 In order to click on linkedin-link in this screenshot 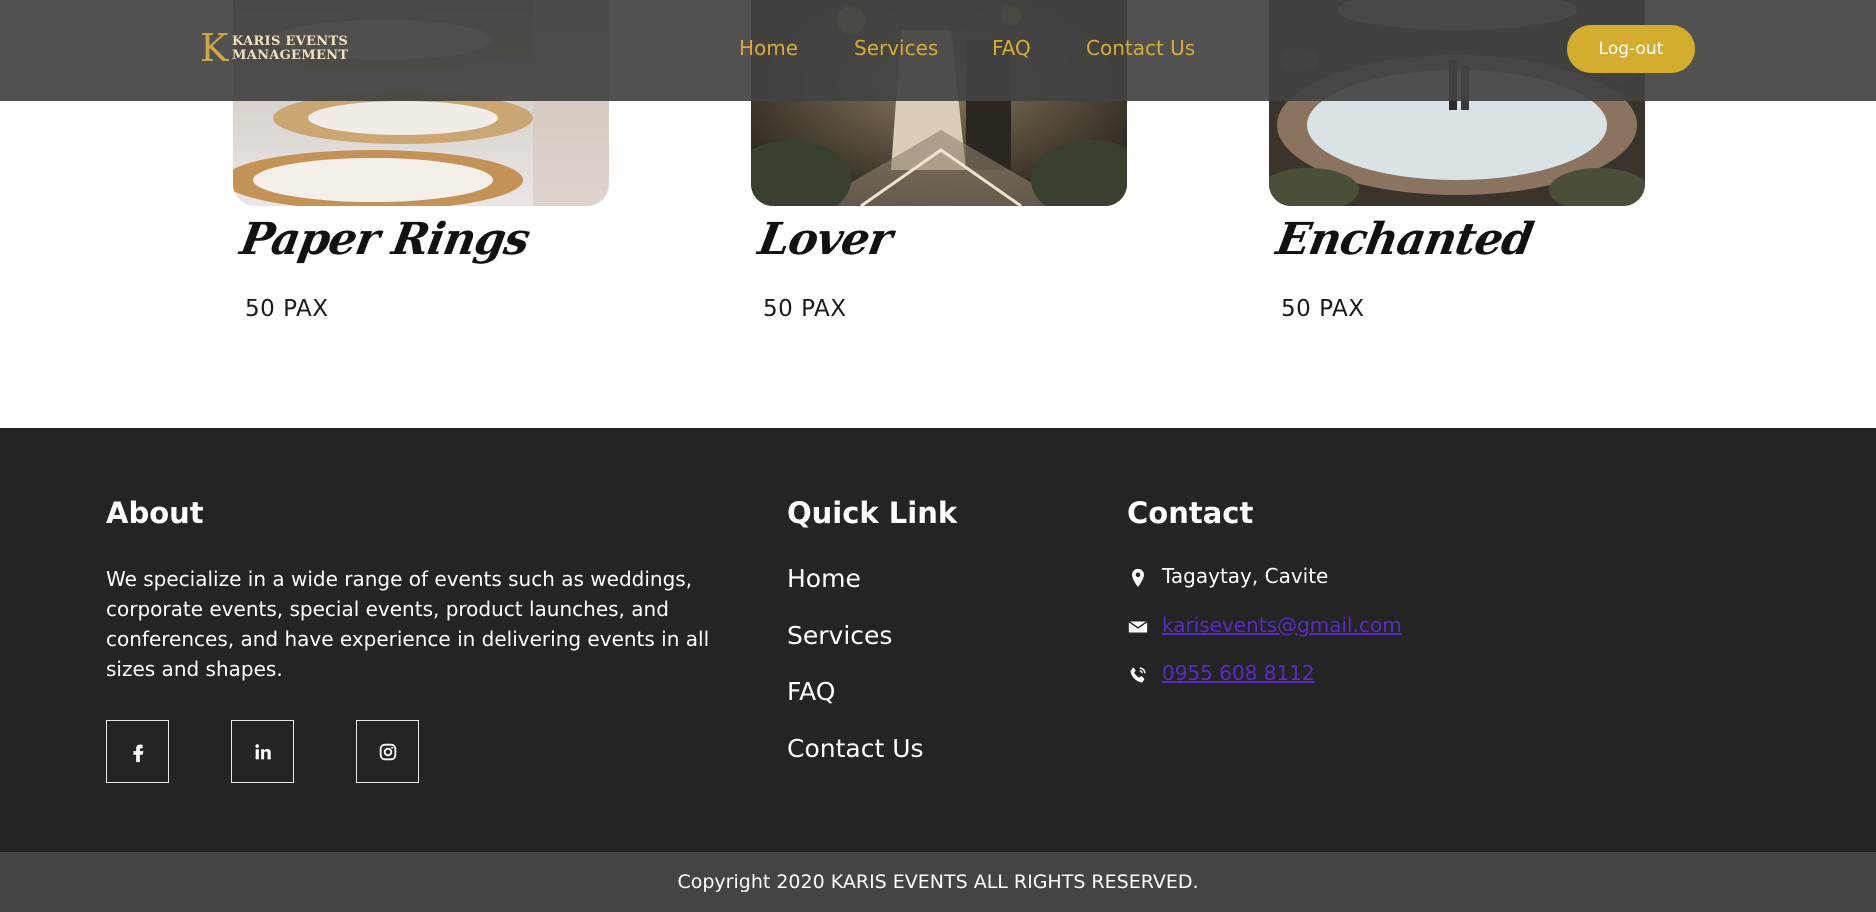, I will do `click(262, 751)`.